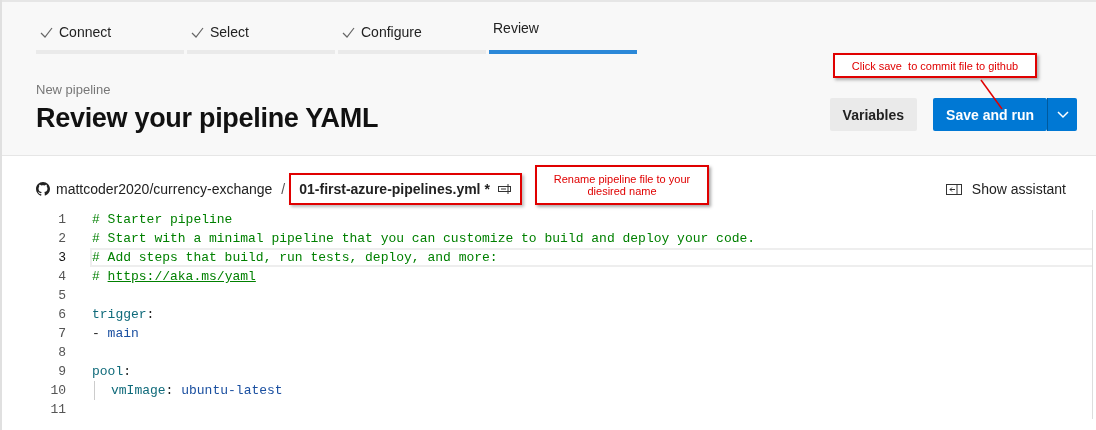 The width and height of the screenshot is (1096, 430). What do you see at coordinates (174, 277) in the screenshot?
I see `code-line: # https://aka.ms/yaml` at bounding box center [174, 277].